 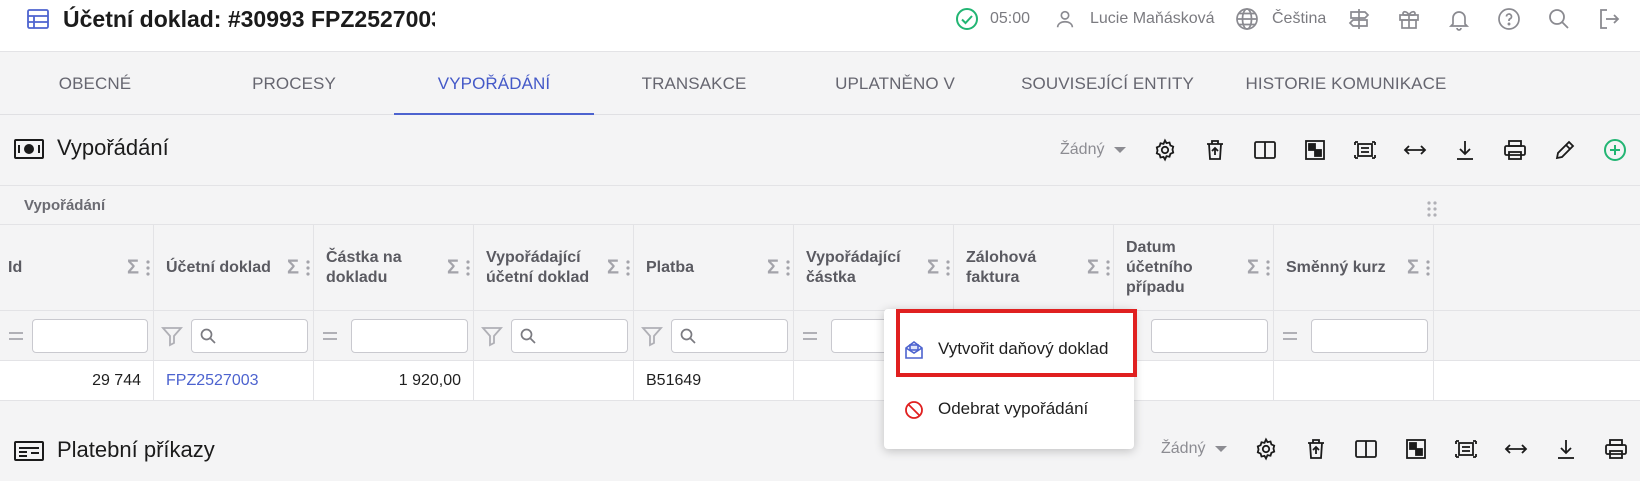 I want to click on cell-amount: 1 920,00, so click(x=394, y=380).